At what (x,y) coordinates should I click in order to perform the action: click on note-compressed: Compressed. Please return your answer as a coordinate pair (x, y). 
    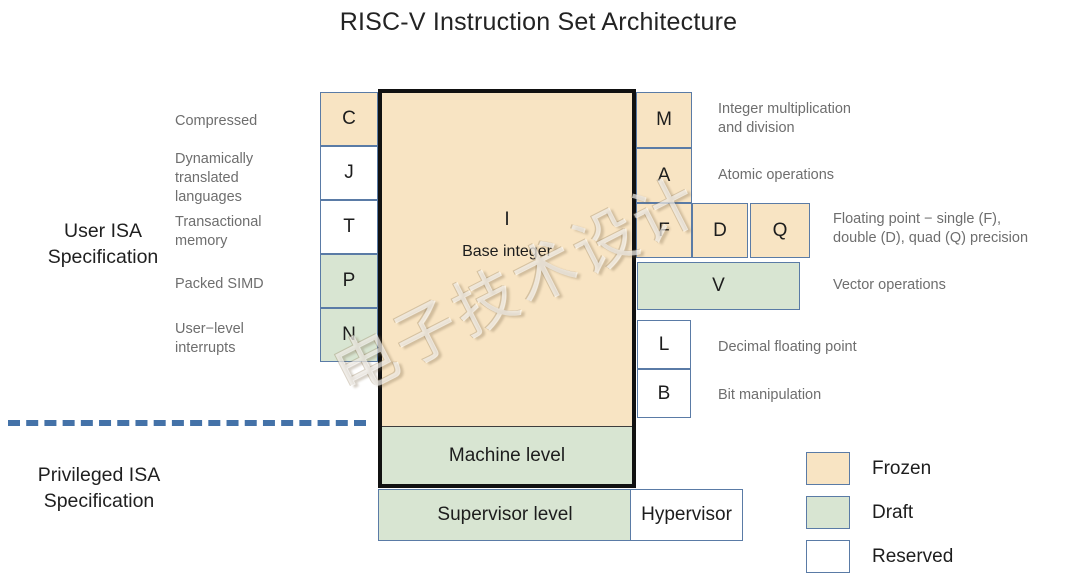
    Looking at the image, I should click on (247, 121).